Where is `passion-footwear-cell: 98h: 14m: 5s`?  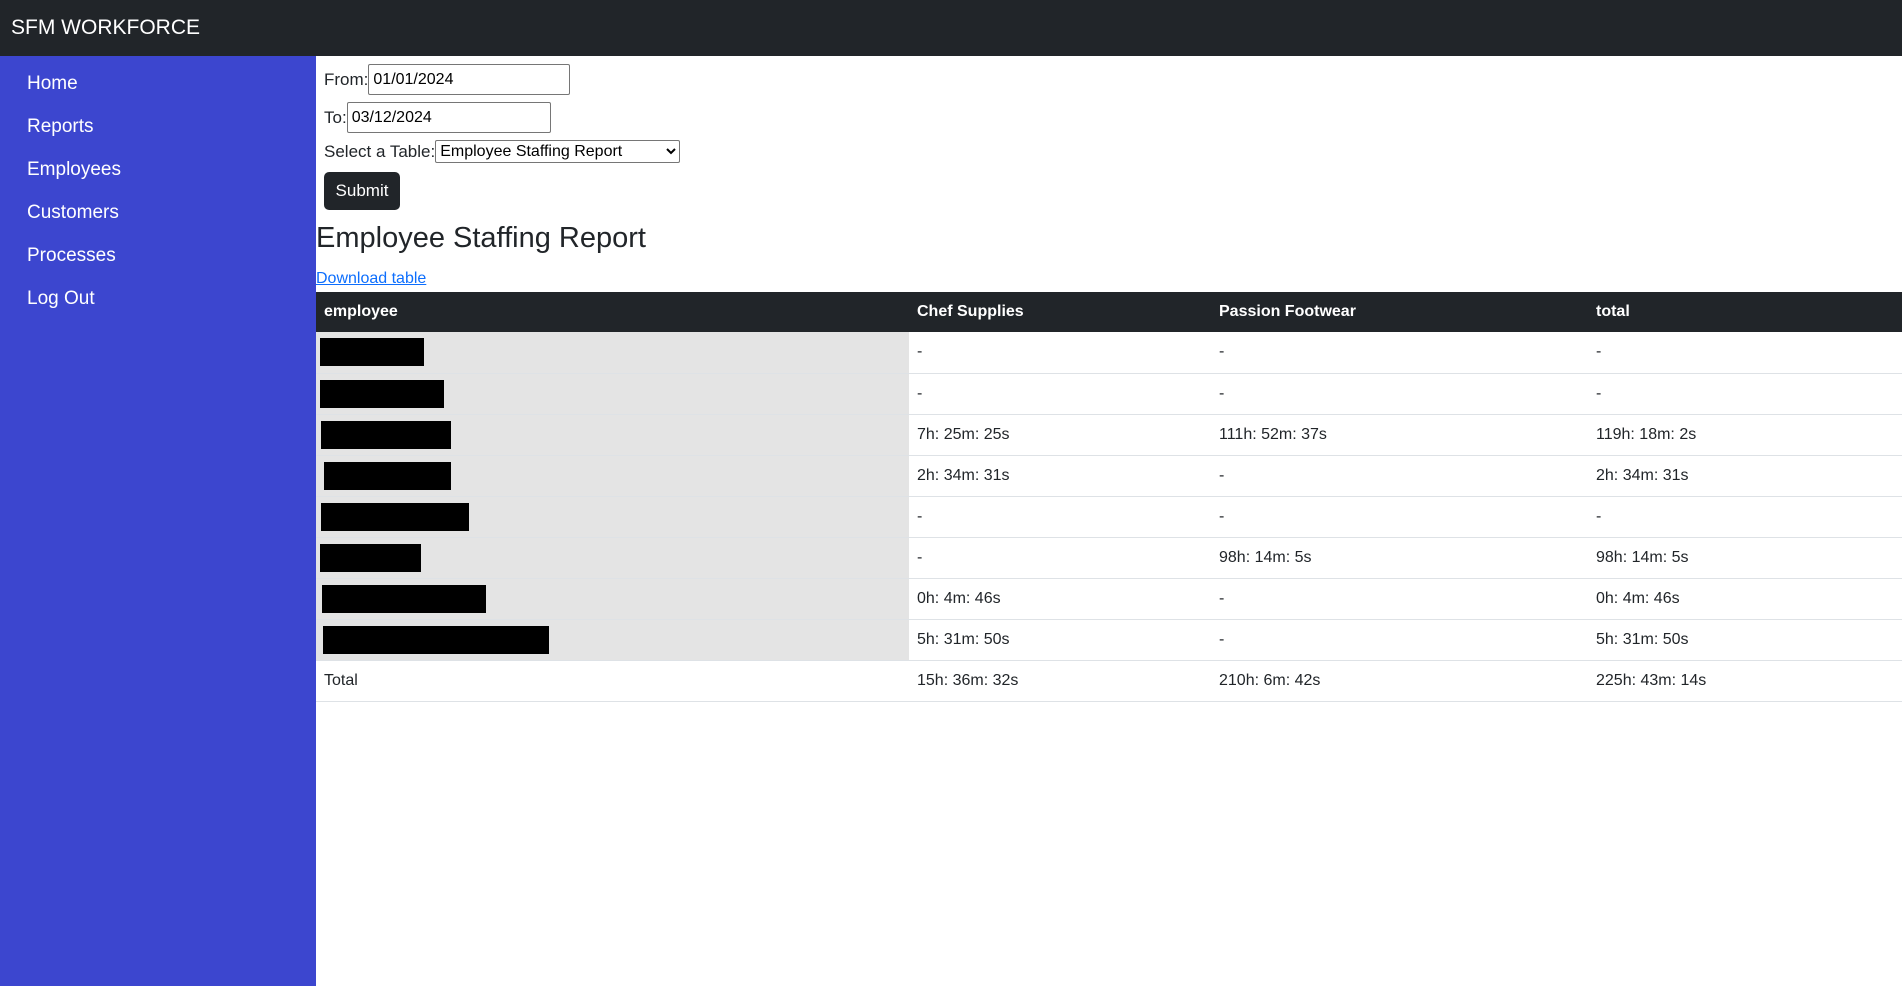 passion-footwear-cell: 98h: 14m: 5s is located at coordinates (1399, 558).